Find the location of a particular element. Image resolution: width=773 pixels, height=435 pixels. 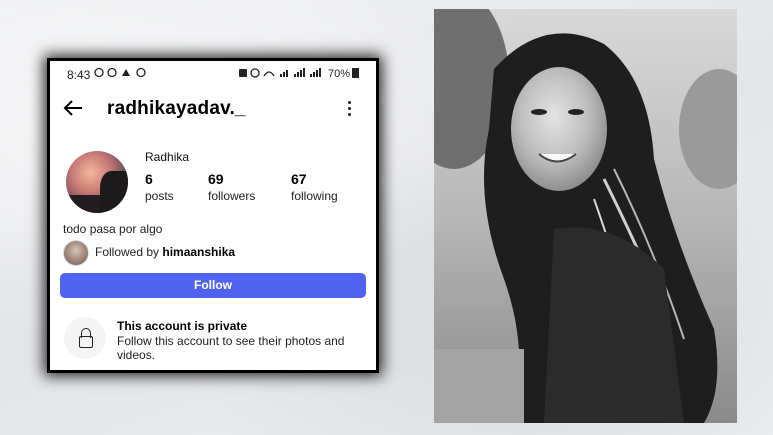

lock-icon is located at coordinates (85, 338).